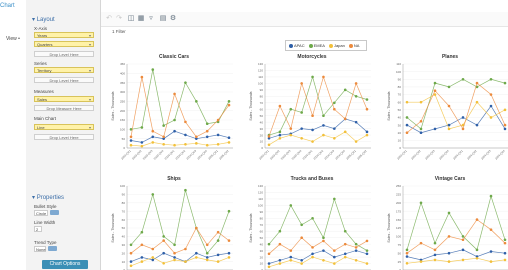 The width and height of the screenshot is (508, 270). I want to click on x-axis-drop-zone: Drop Level Here, so click(64, 54).